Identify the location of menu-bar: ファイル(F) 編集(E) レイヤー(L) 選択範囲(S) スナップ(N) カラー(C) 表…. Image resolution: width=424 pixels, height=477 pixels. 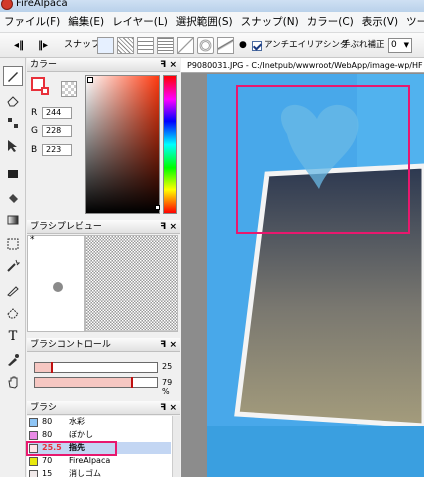
(212, 22).